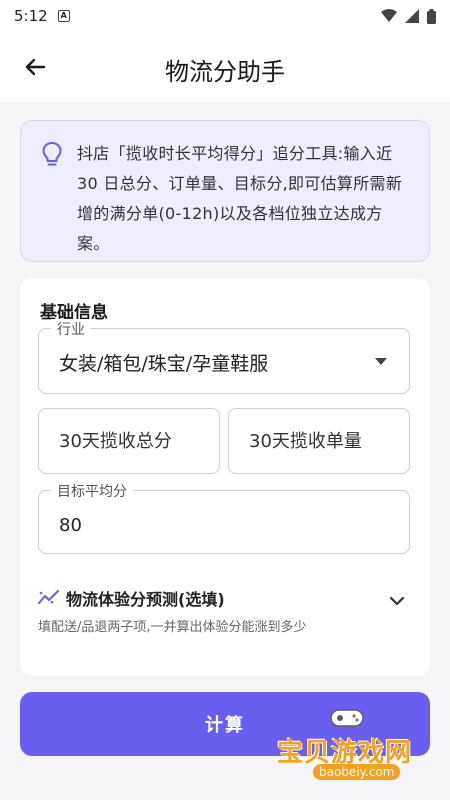  What do you see at coordinates (31, 16) in the screenshot?
I see `status-time: 5:12` at bounding box center [31, 16].